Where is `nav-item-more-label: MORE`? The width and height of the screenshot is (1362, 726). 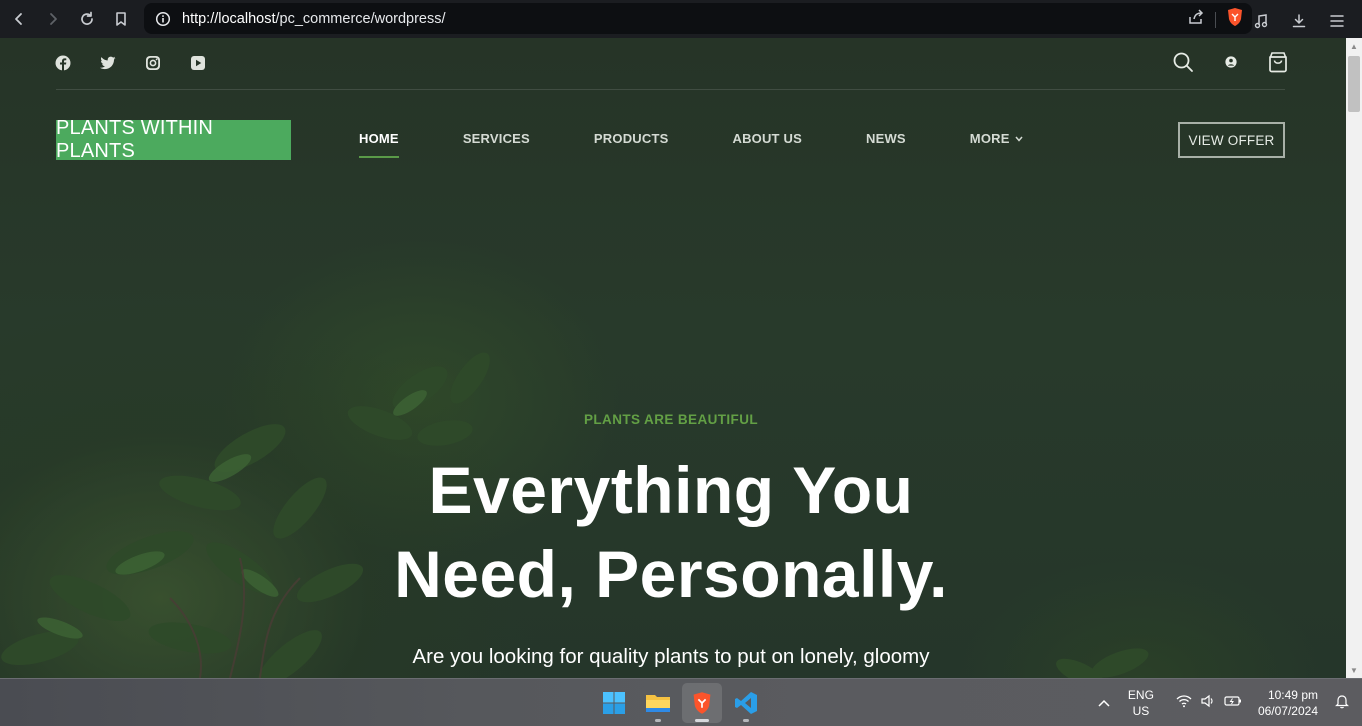 nav-item-more-label: MORE is located at coordinates (989, 138).